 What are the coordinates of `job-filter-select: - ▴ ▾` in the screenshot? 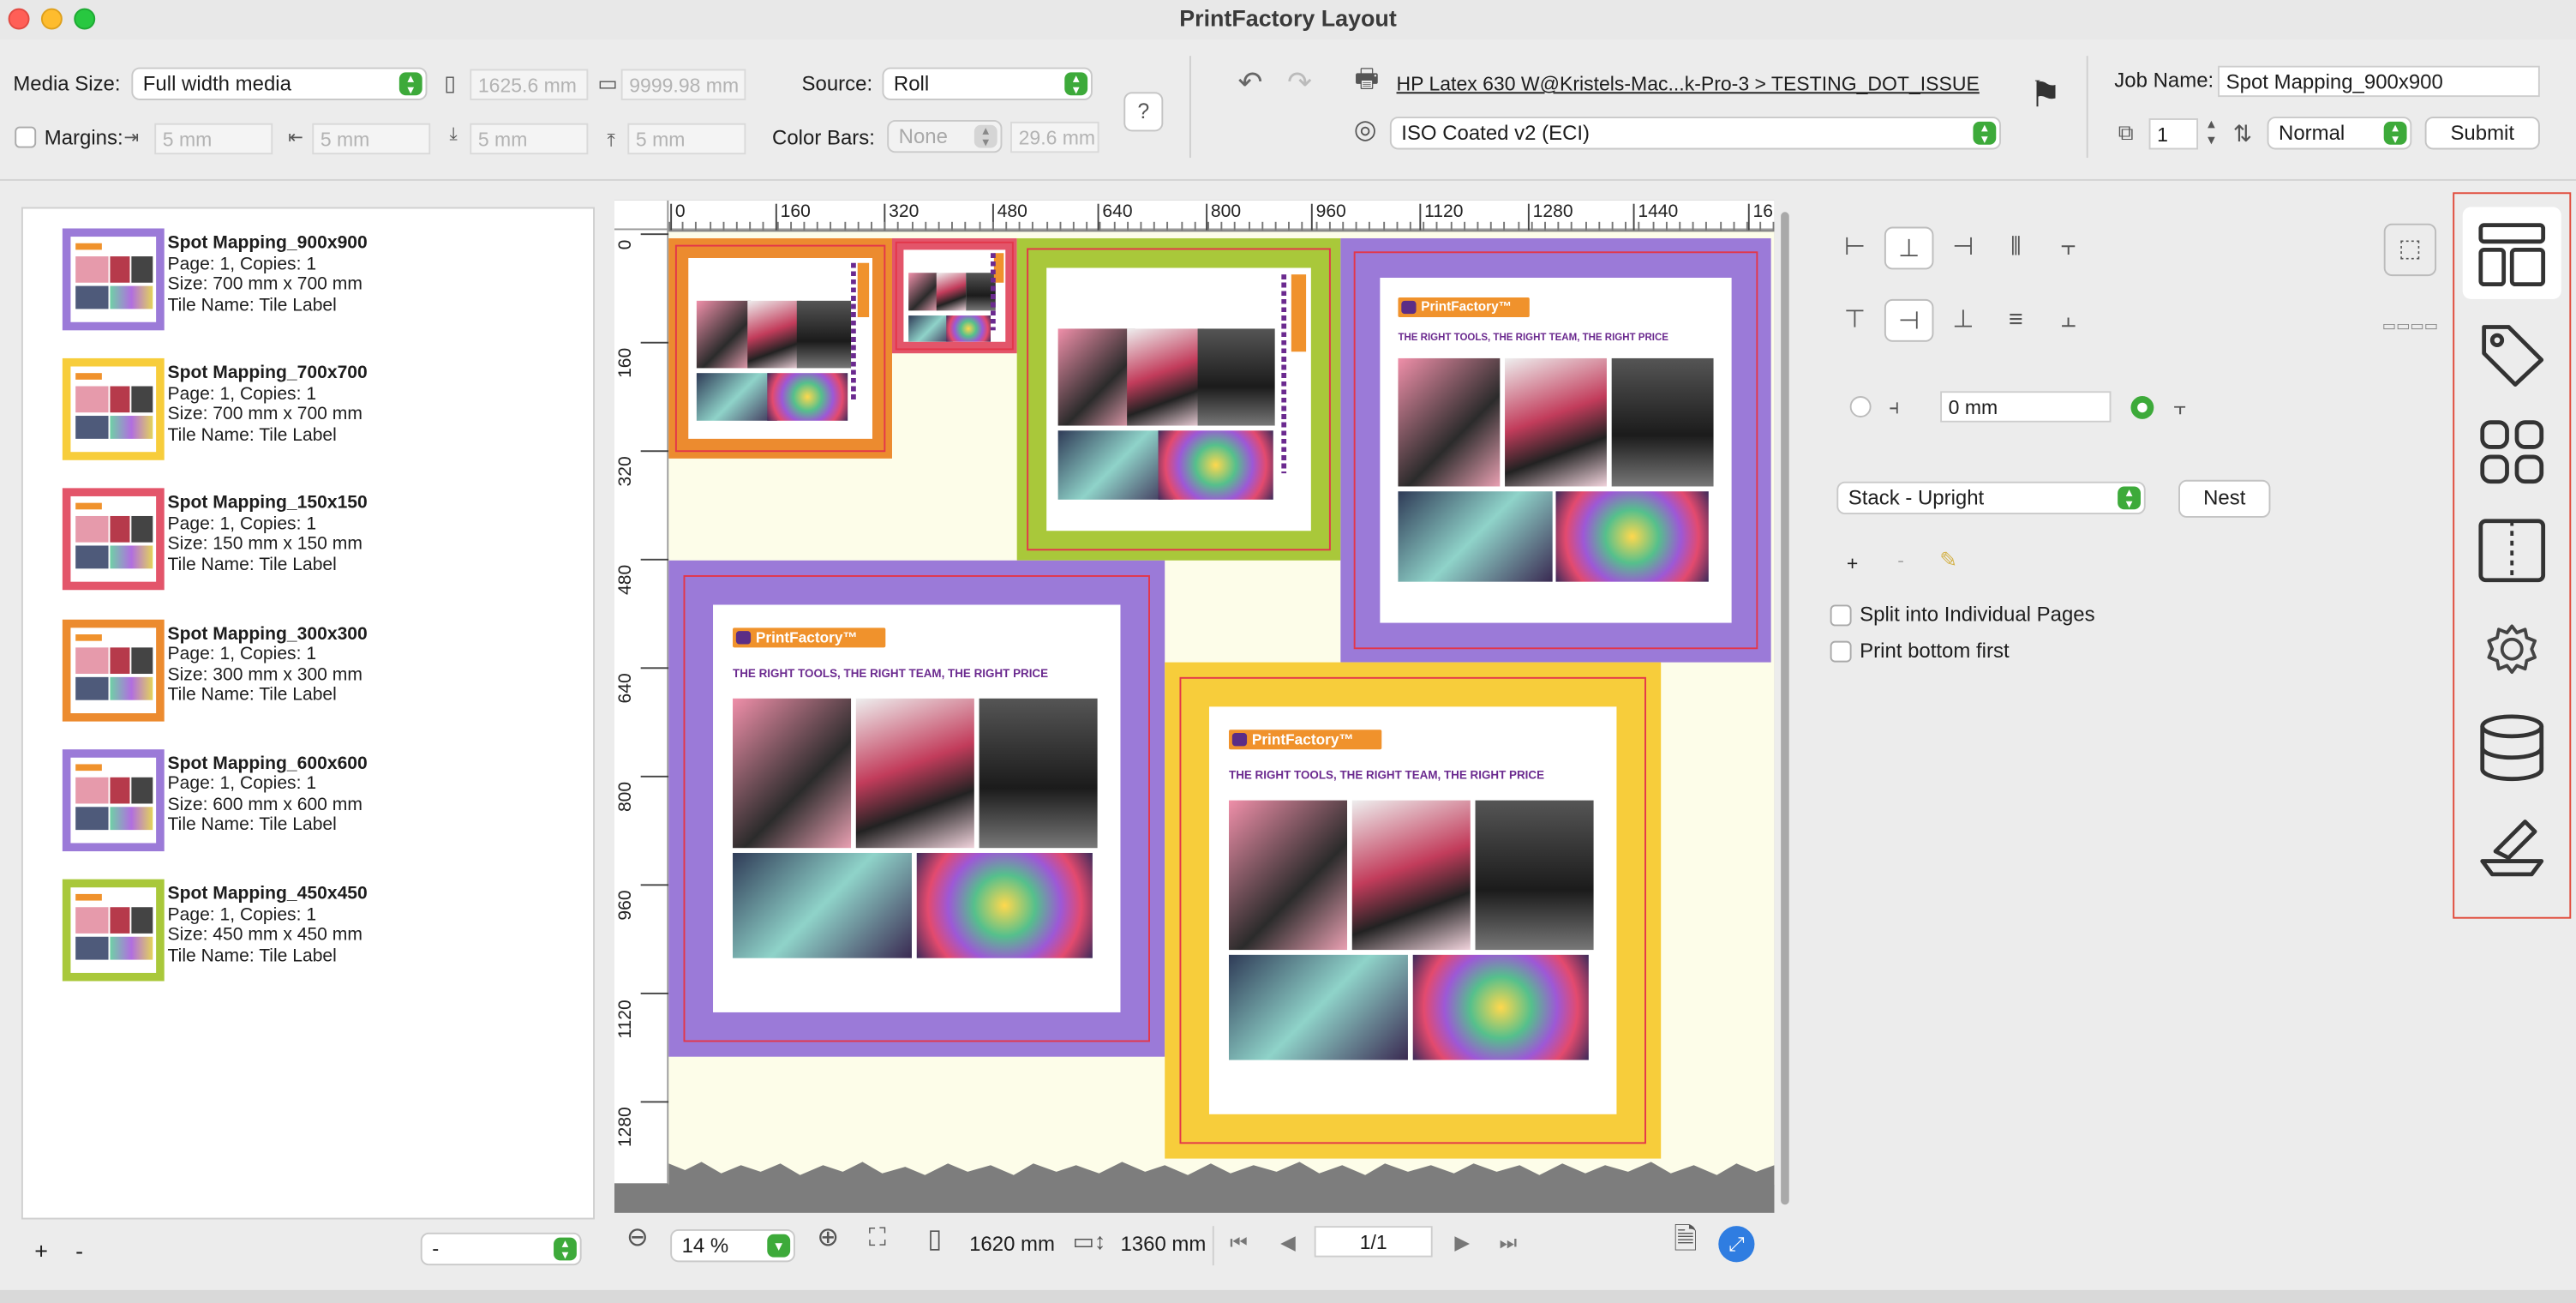 It's located at (501, 1249).